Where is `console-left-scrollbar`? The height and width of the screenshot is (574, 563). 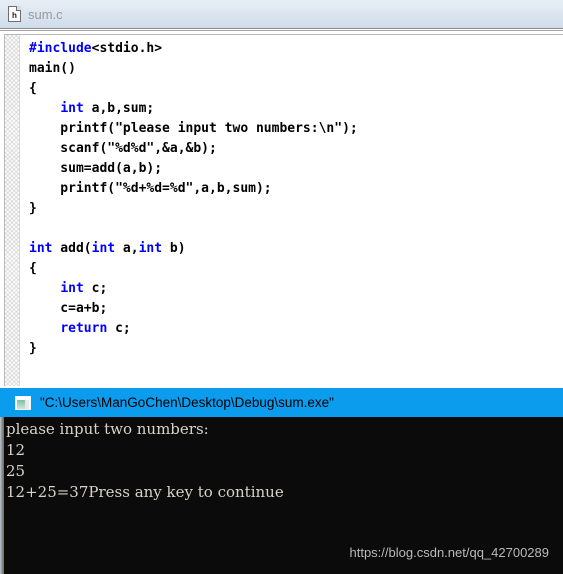
console-left-scrollbar is located at coordinates (2, 495).